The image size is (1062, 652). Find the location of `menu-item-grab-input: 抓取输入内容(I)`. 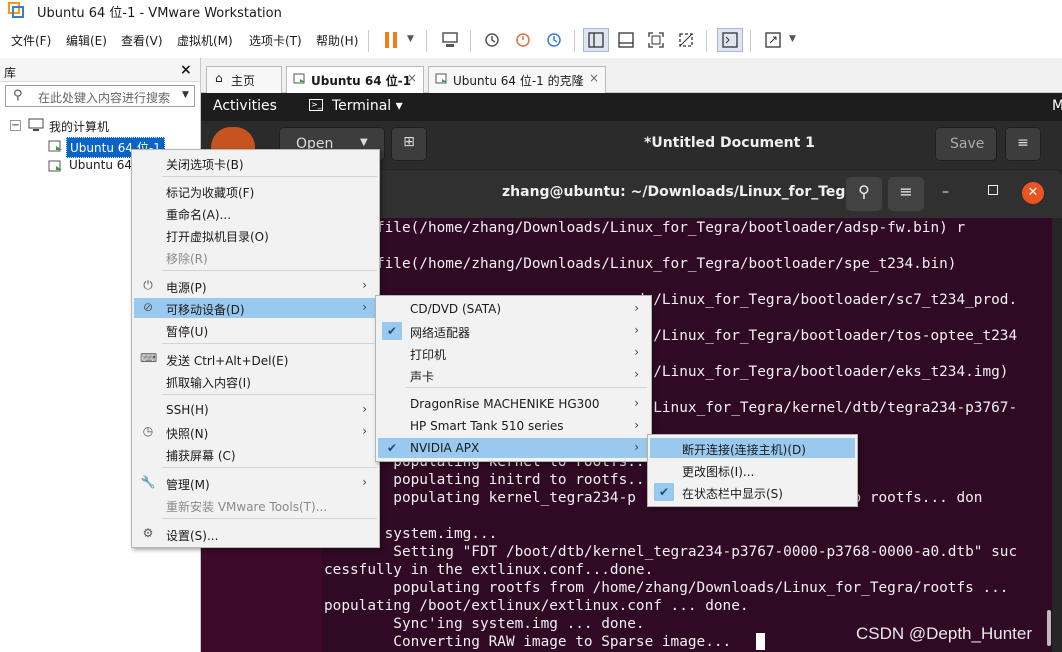

menu-item-grab-input: 抓取输入内容(I) is located at coordinates (255, 381).